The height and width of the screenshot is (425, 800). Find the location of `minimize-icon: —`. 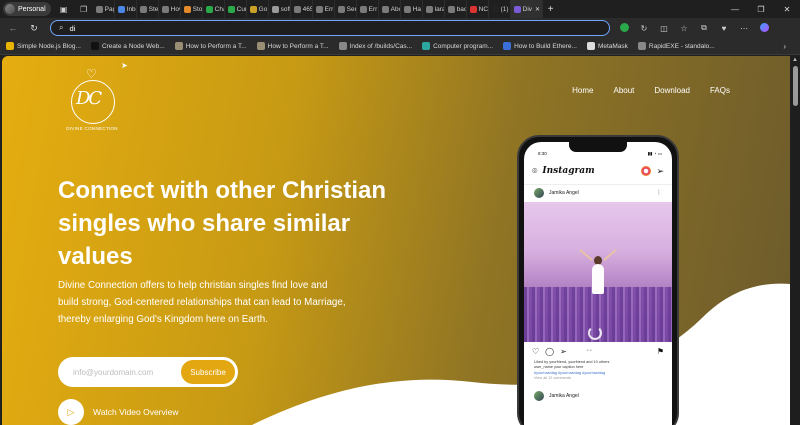

minimize-icon: — is located at coordinates (735, 9).